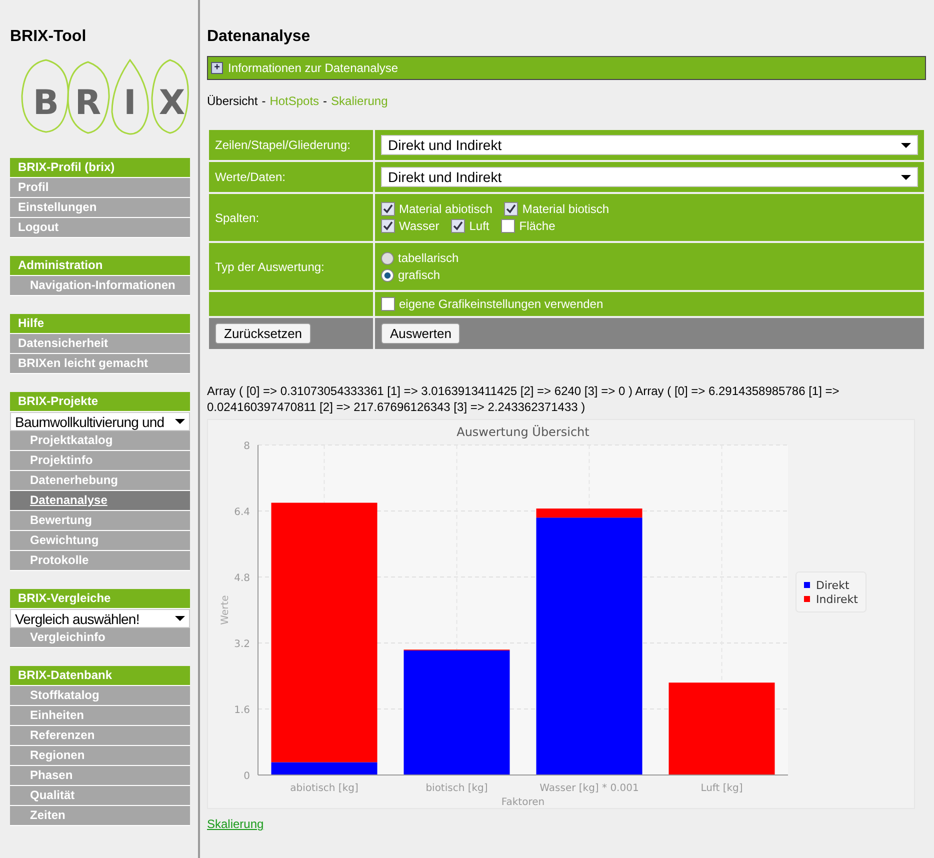 This screenshot has height=858, width=934. What do you see at coordinates (833, 585) in the screenshot?
I see `legend-label: Direkt` at bounding box center [833, 585].